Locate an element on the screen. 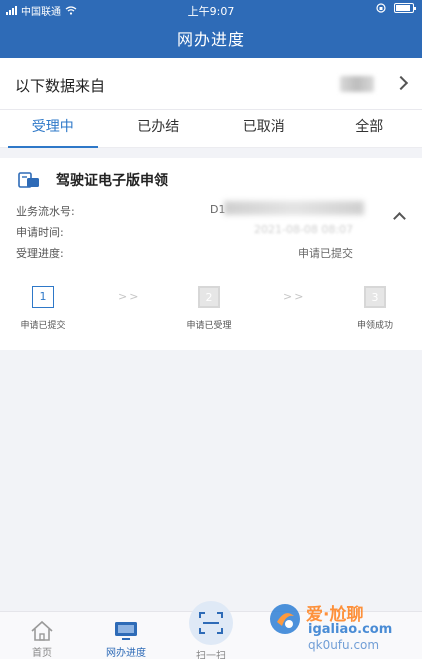  scan-button is located at coordinates (211, 623).